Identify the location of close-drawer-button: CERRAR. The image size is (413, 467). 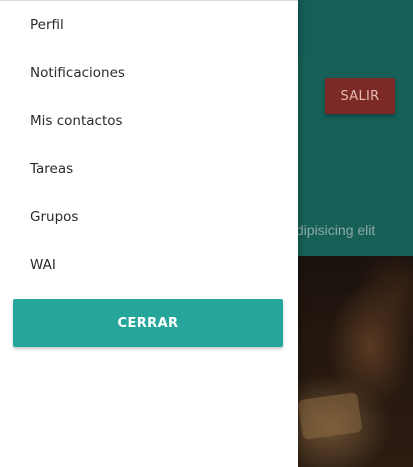
(148, 323).